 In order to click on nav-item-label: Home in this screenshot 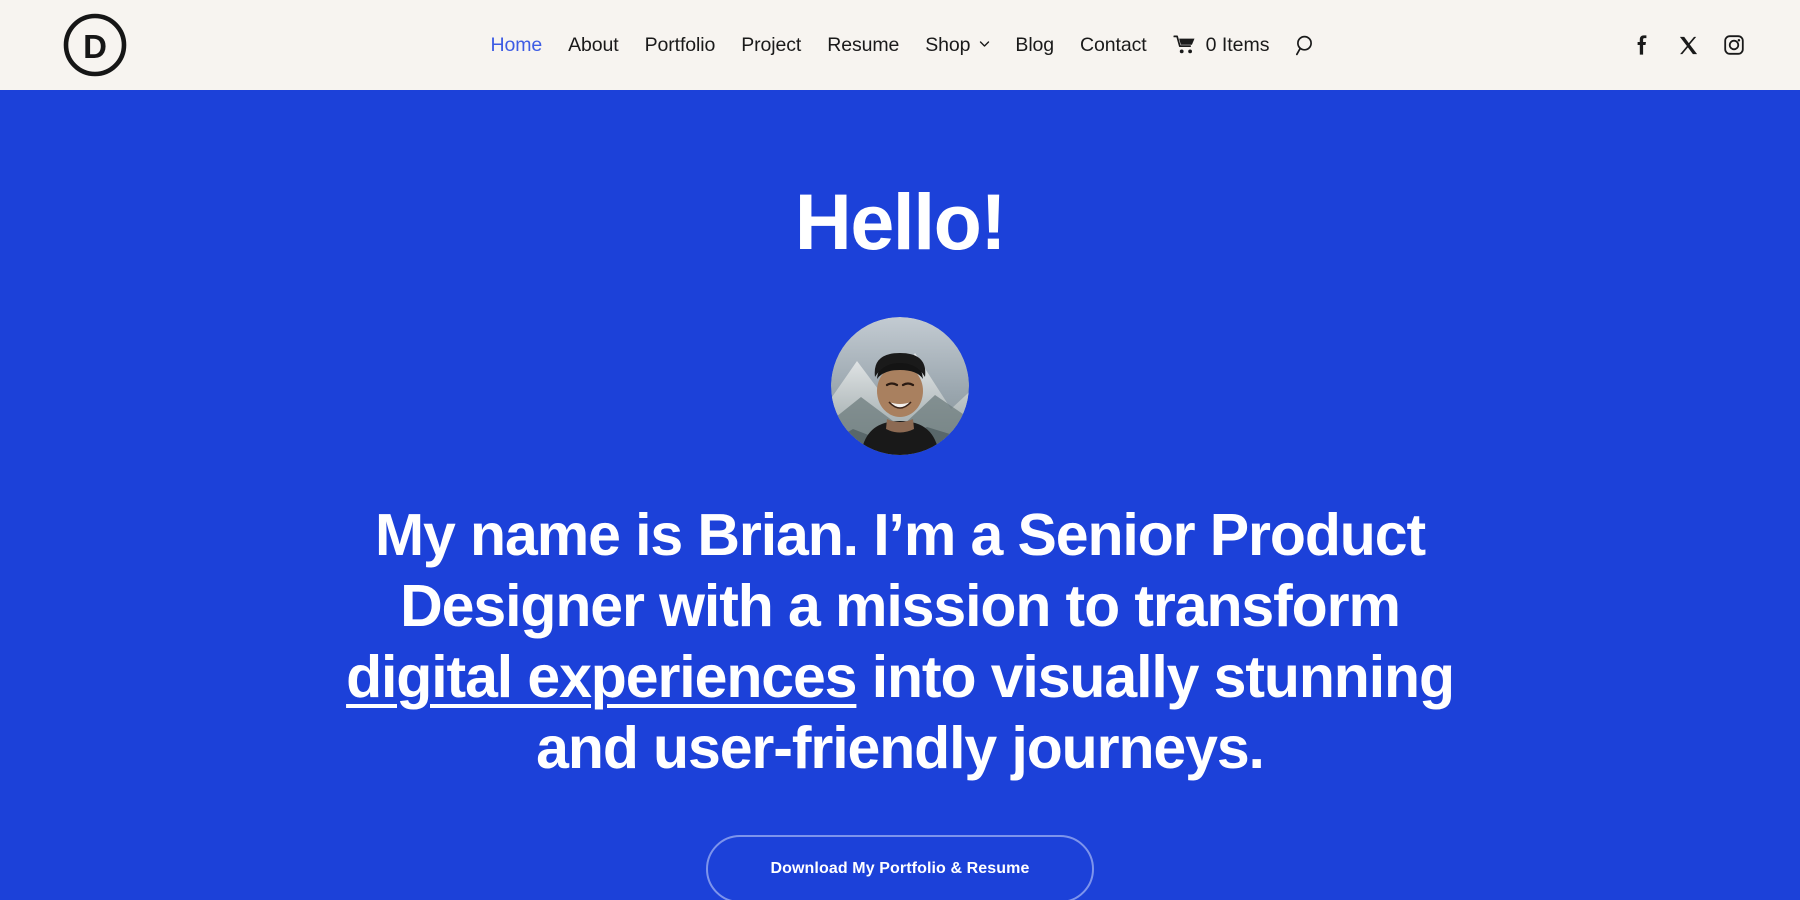, I will do `click(516, 45)`.